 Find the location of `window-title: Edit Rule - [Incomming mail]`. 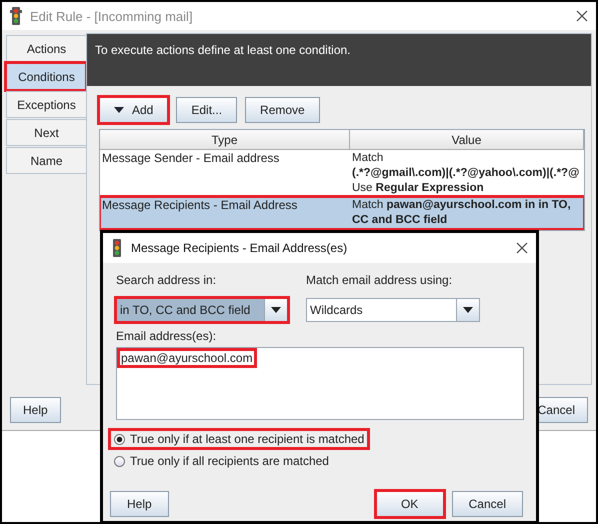

window-title: Edit Rule - [Incomming mail] is located at coordinates (112, 16).